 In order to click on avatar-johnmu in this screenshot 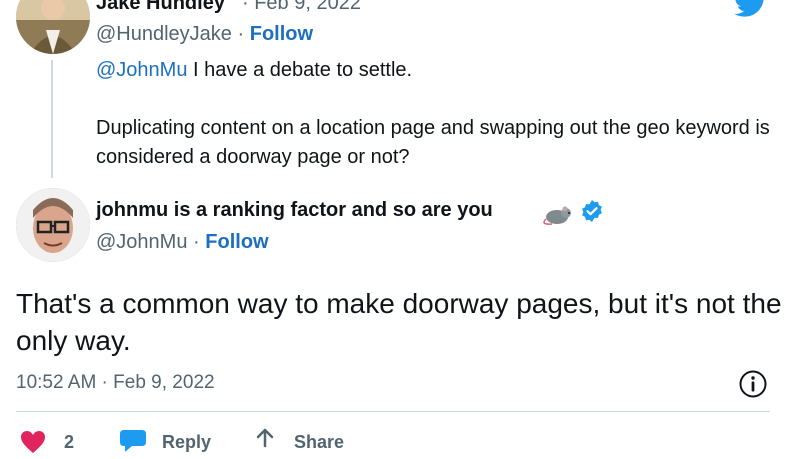, I will do `click(53, 225)`.